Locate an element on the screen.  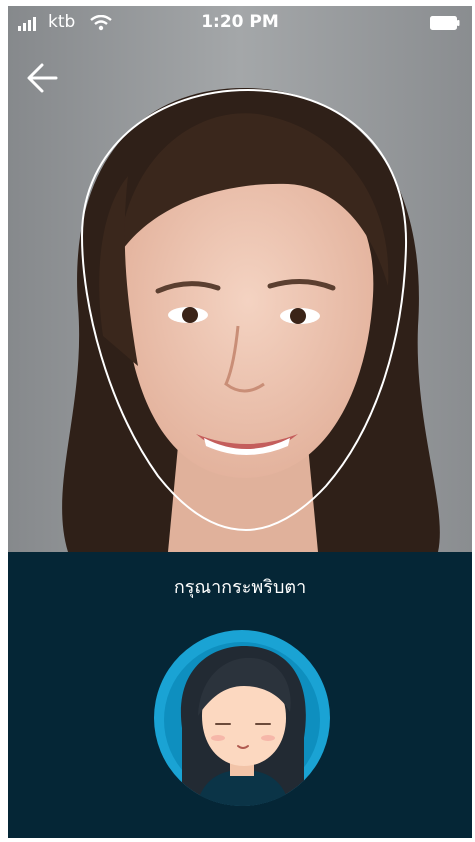
instruction-text: กรุณากระพริบตา is located at coordinates (240, 587).